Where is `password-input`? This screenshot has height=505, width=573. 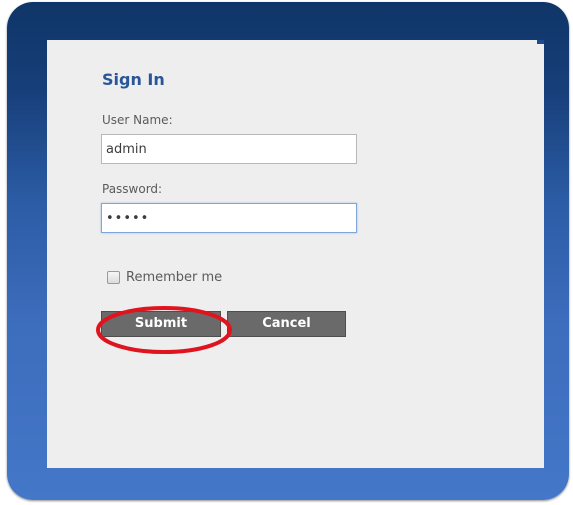 password-input is located at coordinates (229, 218).